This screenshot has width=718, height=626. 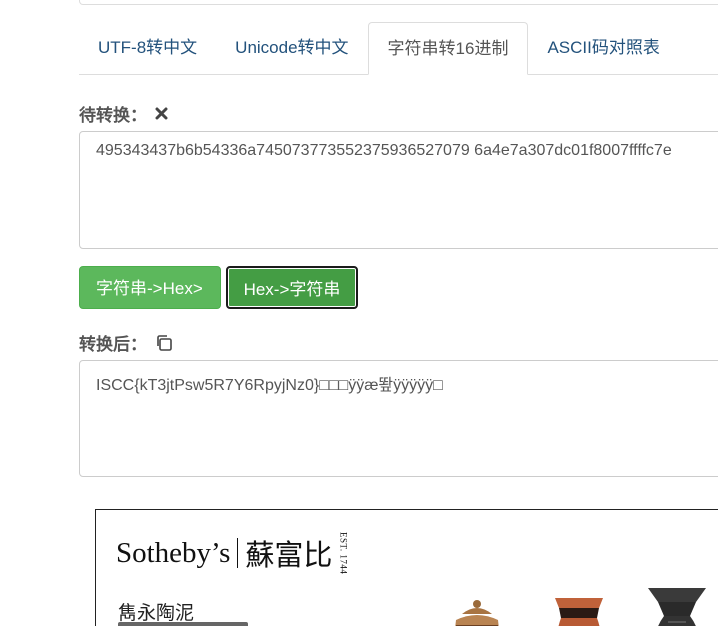 What do you see at coordinates (147, 47) in the screenshot?
I see `tab-utf8-to-chinese: UTF-8转中文` at bounding box center [147, 47].